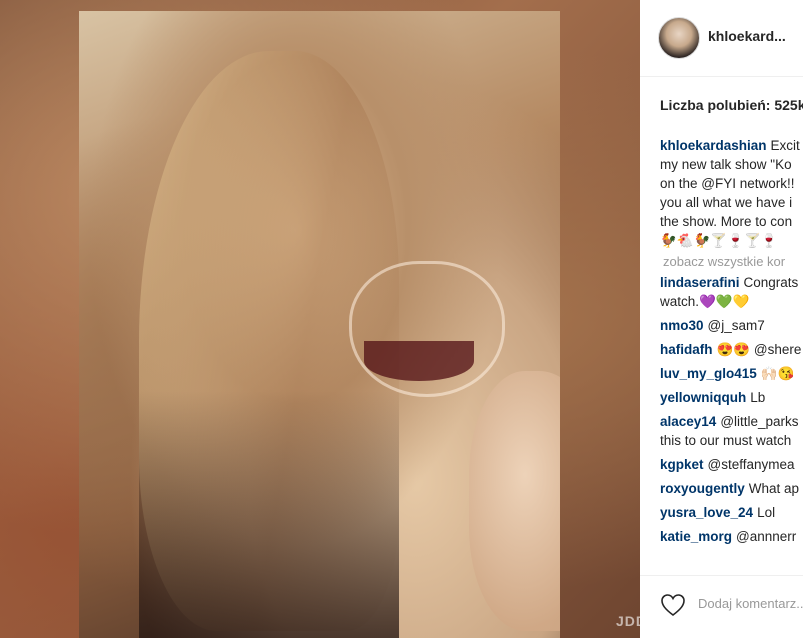 This screenshot has height=638, width=803. Describe the element at coordinates (673, 605) in the screenshot. I see `heart-outline-icon` at that location.